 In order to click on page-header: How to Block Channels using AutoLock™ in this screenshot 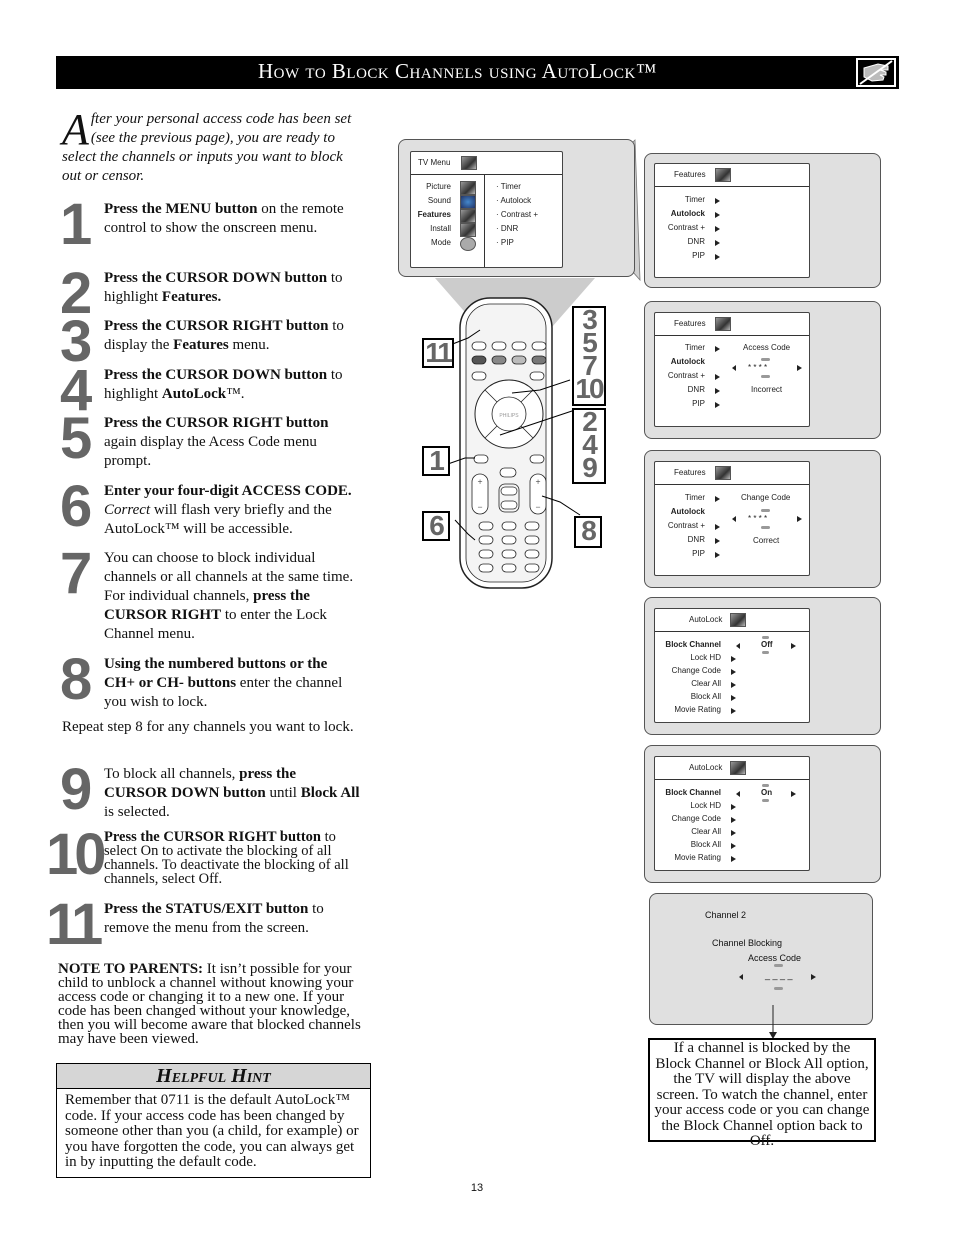, I will do `click(477, 72)`.